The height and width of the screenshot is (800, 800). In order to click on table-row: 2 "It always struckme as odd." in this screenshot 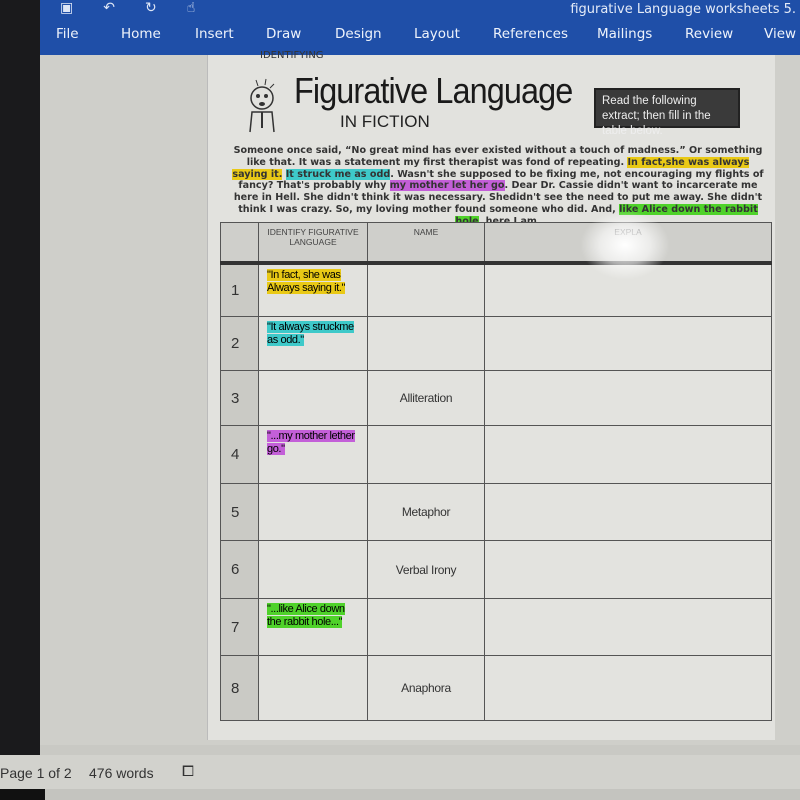, I will do `click(496, 343)`.